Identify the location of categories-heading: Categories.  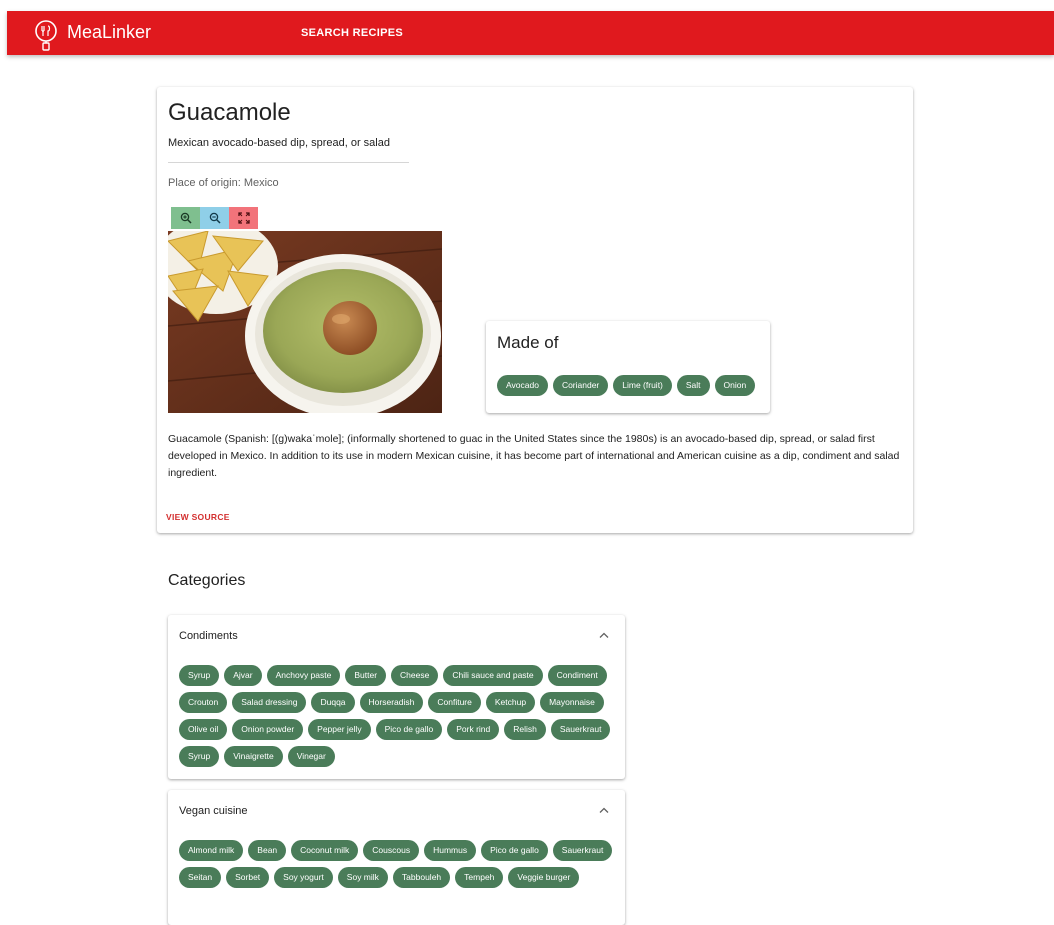
(207, 580).